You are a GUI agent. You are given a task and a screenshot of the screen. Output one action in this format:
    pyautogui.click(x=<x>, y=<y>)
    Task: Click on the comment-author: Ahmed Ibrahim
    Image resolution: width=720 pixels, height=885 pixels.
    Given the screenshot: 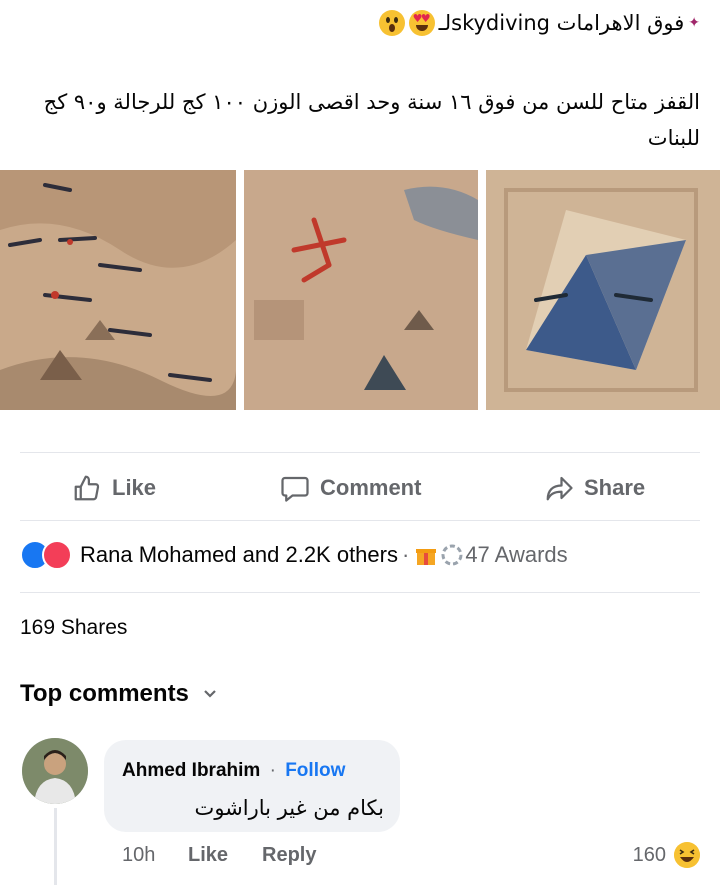 What is the action you would take?
    pyautogui.click(x=191, y=770)
    